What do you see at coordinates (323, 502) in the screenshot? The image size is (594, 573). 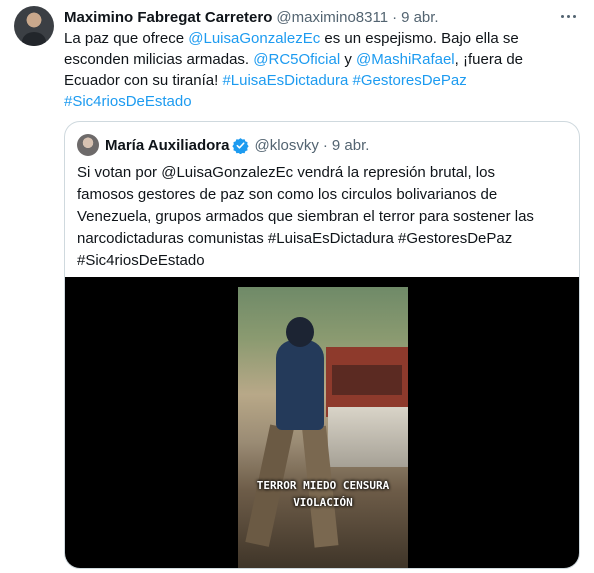 I see `video-caption-line: VIOLACIÓN` at bounding box center [323, 502].